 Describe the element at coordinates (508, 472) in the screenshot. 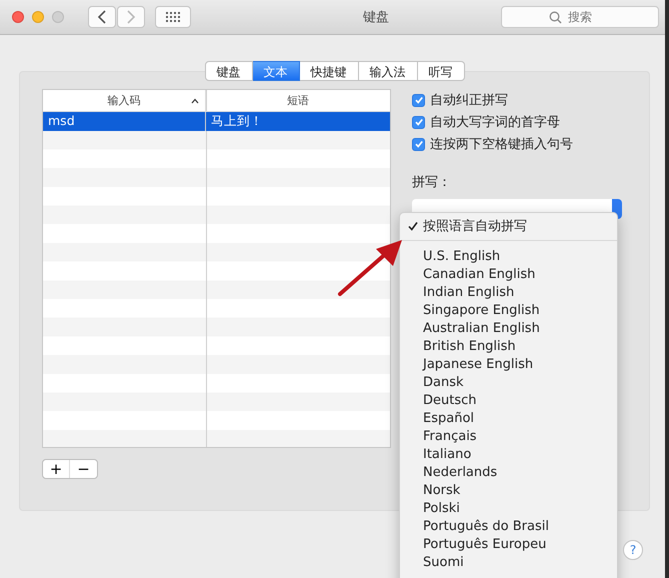

I see `menu-item: Nederlands` at that location.